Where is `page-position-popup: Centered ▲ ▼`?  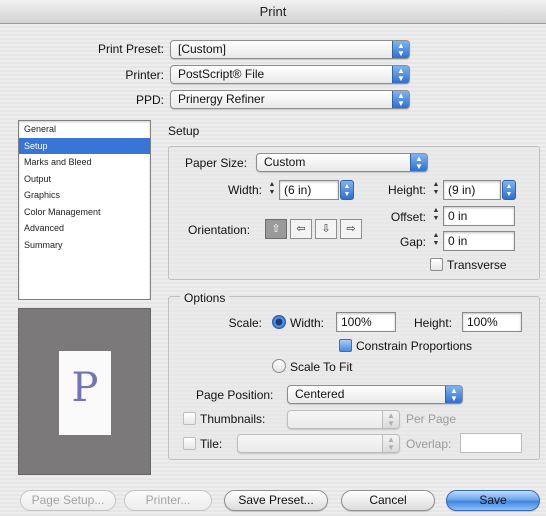 page-position-popup: Centered ▲ ▼ is located at coordinates (375, 394).